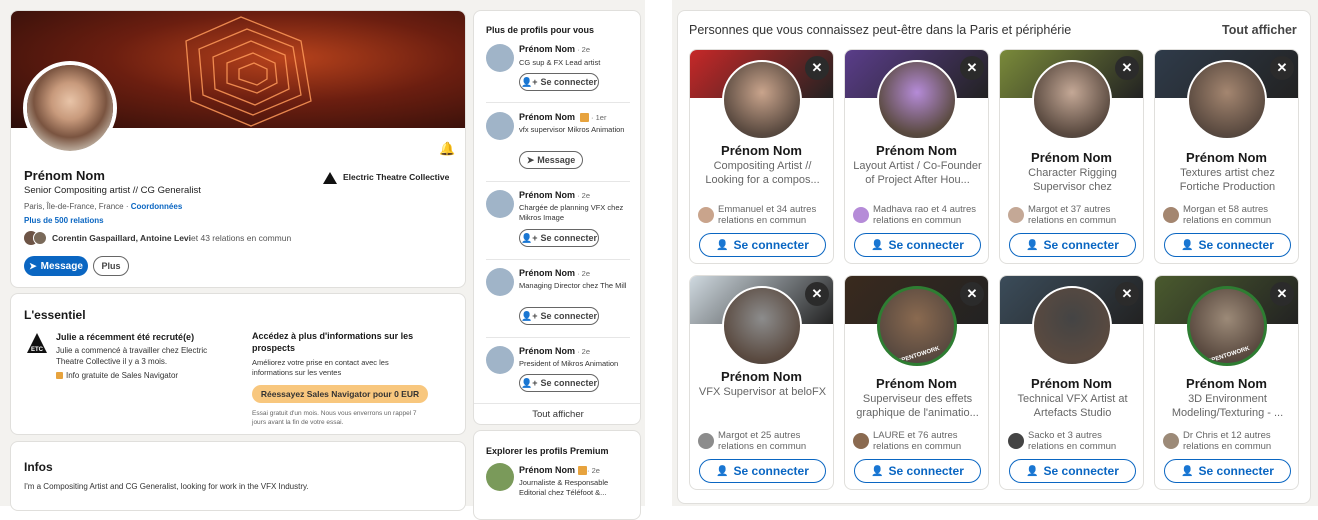  What do you see at coordinates (38, 467) in the screenshot?
I see `about-title: Infos` at bounding box center [38, 467].